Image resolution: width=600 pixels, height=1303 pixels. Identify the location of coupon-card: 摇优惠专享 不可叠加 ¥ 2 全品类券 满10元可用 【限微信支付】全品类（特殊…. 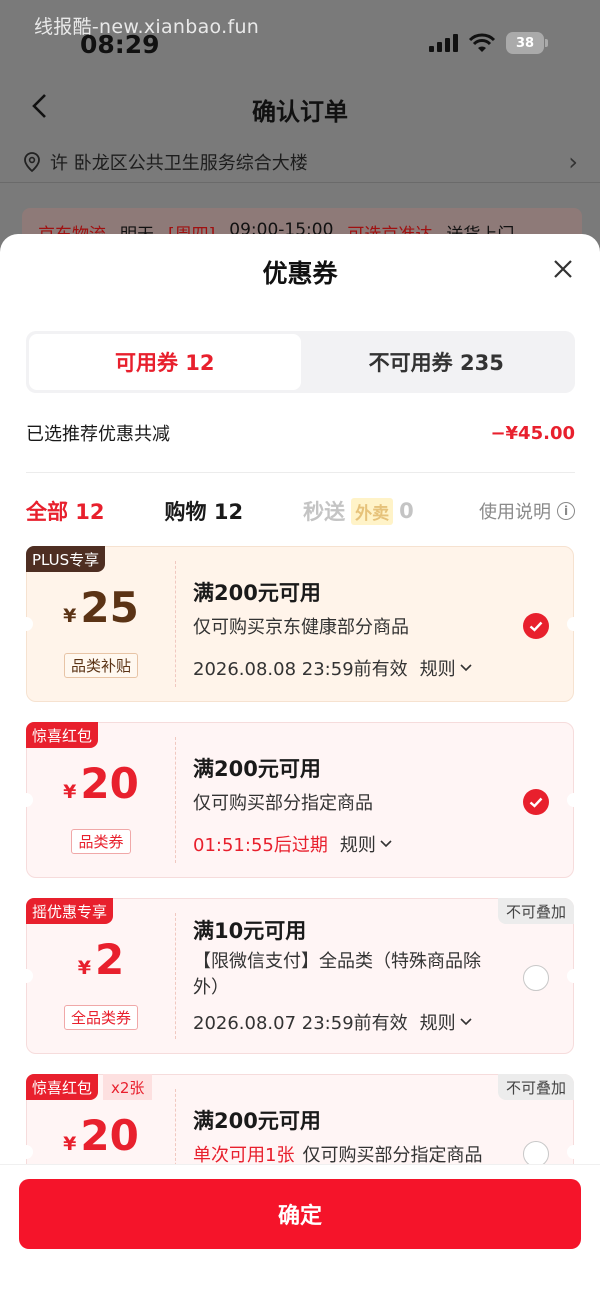
(300, 976).